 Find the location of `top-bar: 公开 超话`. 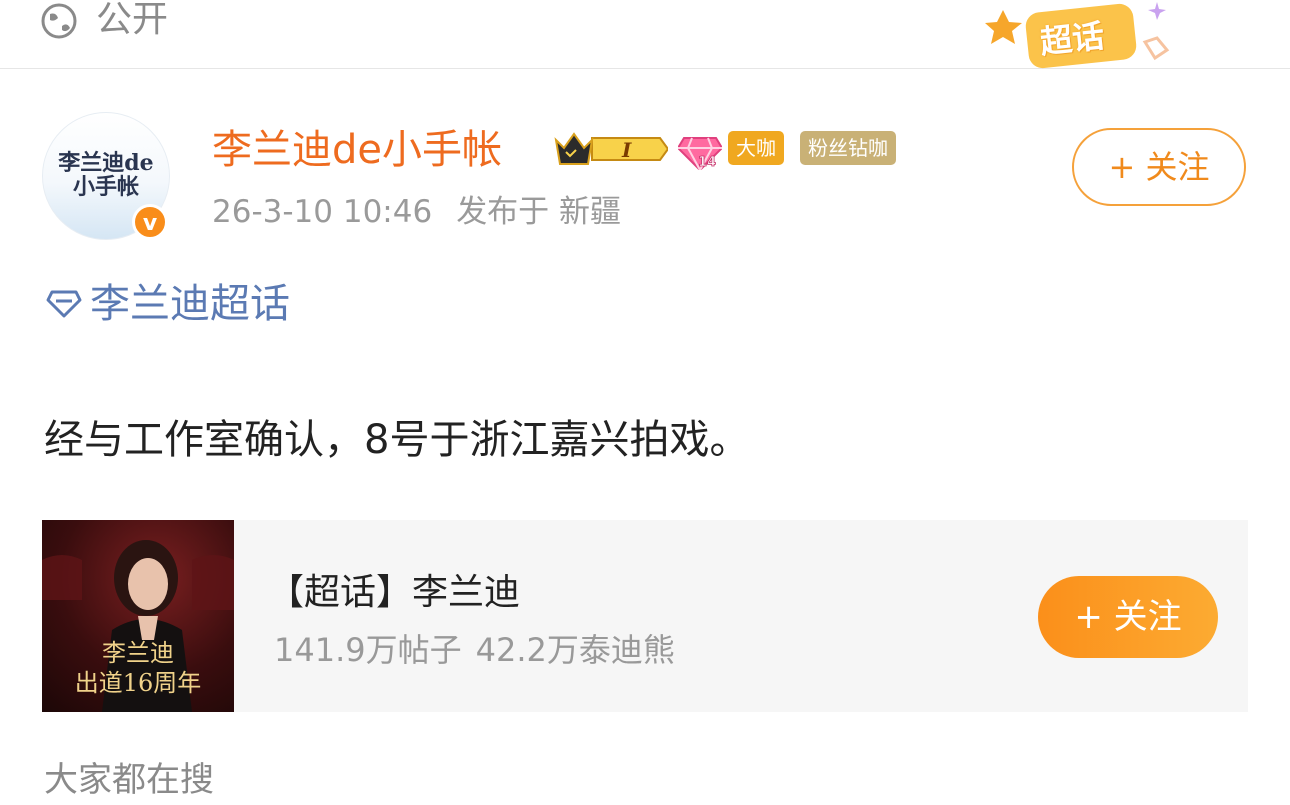

top-bar: 公开 超话 is located at coordinates (645, 34).